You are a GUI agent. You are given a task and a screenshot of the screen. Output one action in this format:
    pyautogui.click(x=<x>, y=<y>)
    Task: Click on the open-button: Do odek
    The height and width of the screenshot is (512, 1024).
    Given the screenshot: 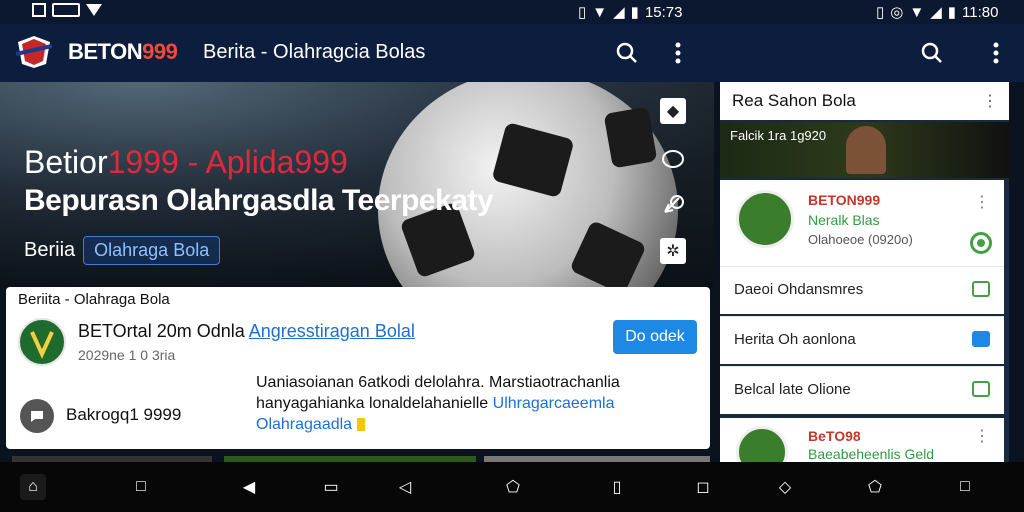 What is the action you would take?
    pyautogui.click(x=655, y=337)
    